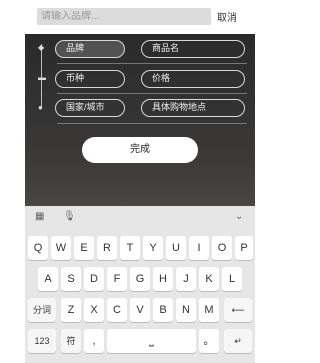  Describe the element at coordinates (239, 217) in the screenshot. I see `chevron-down-icon: ⌄` at that location.